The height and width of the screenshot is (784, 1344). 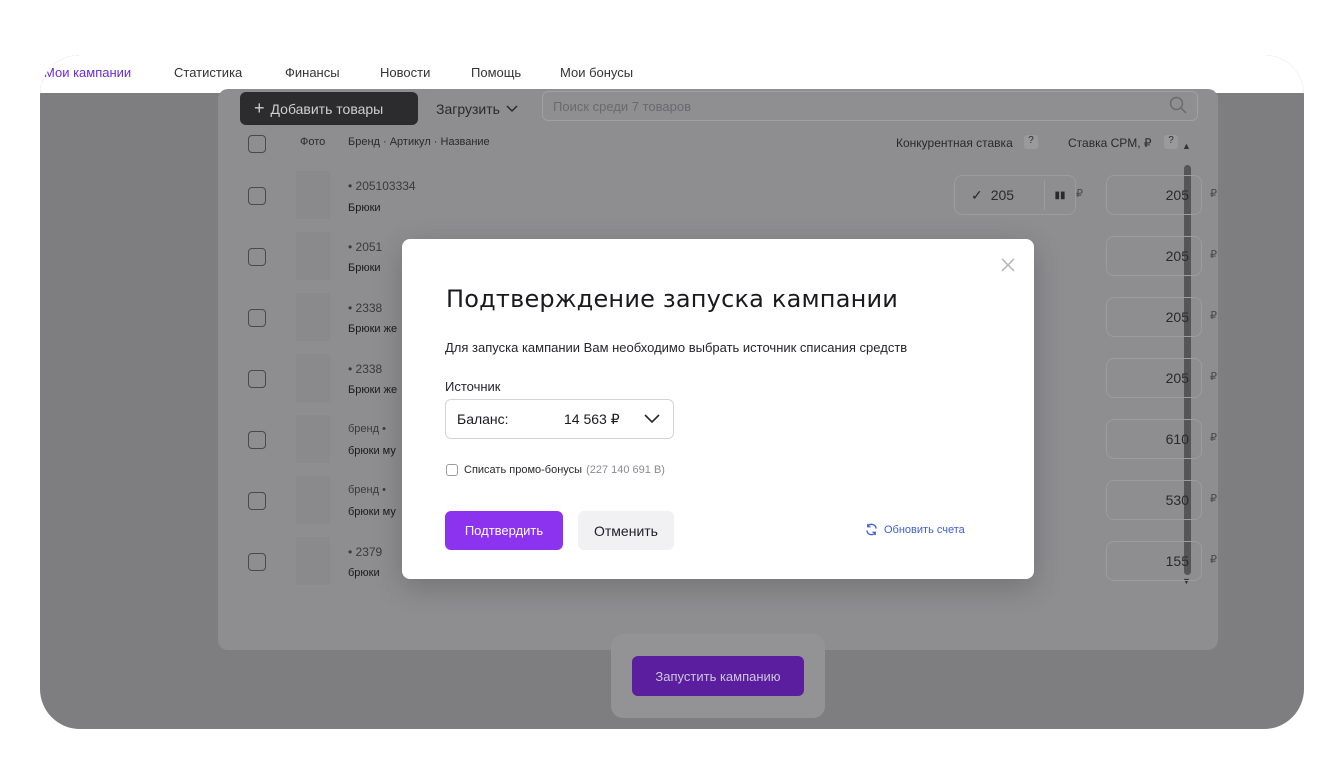 I want to click on nav-statistics: Статистика, so click(x=208, y=72).